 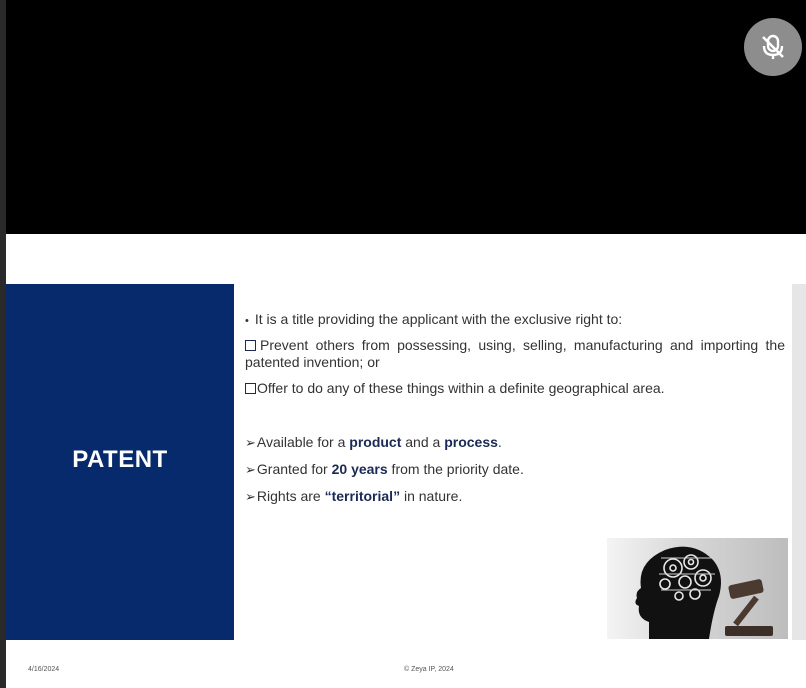 I want to click on microphone-muted-icon, so click(x=773, y=46).